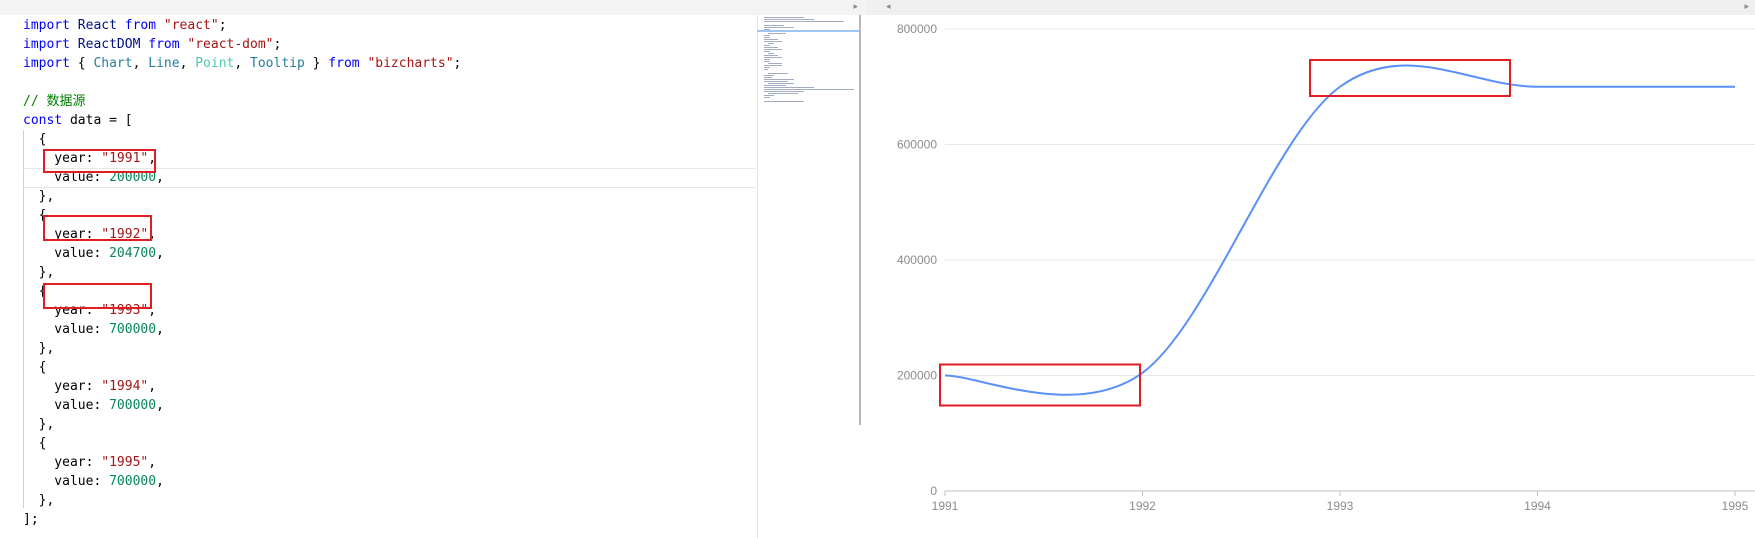  Describe the element at coordinates (810, 276) in the screenshot. I see `editor-minimap` at that location.